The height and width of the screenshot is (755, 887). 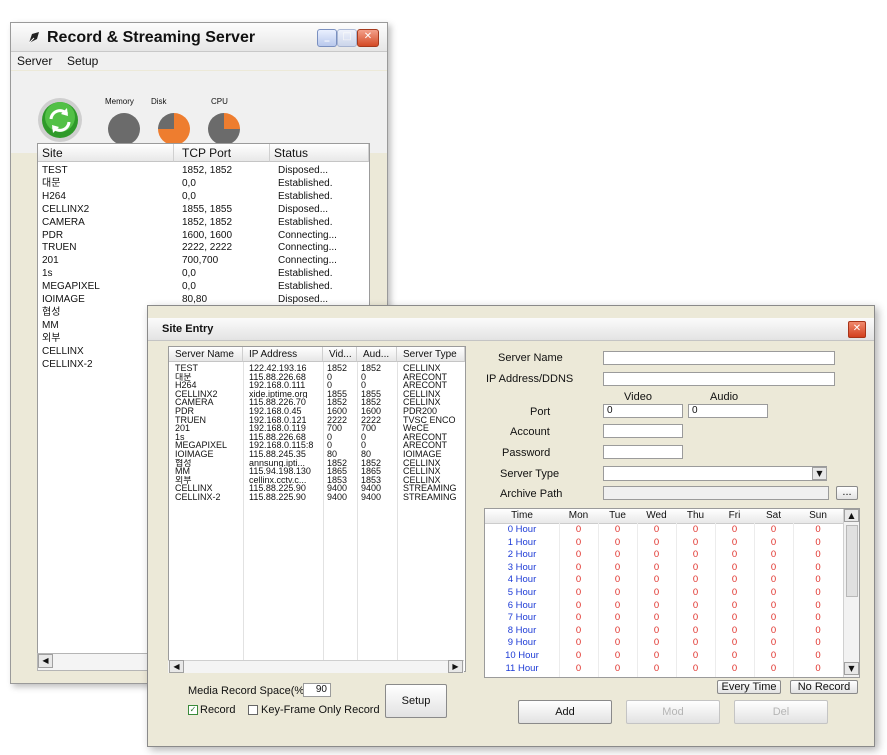 What do you see at coordinates (34, 61) in the screenshot?
I see `menu-server: Server` at bounding box center [34, 61].